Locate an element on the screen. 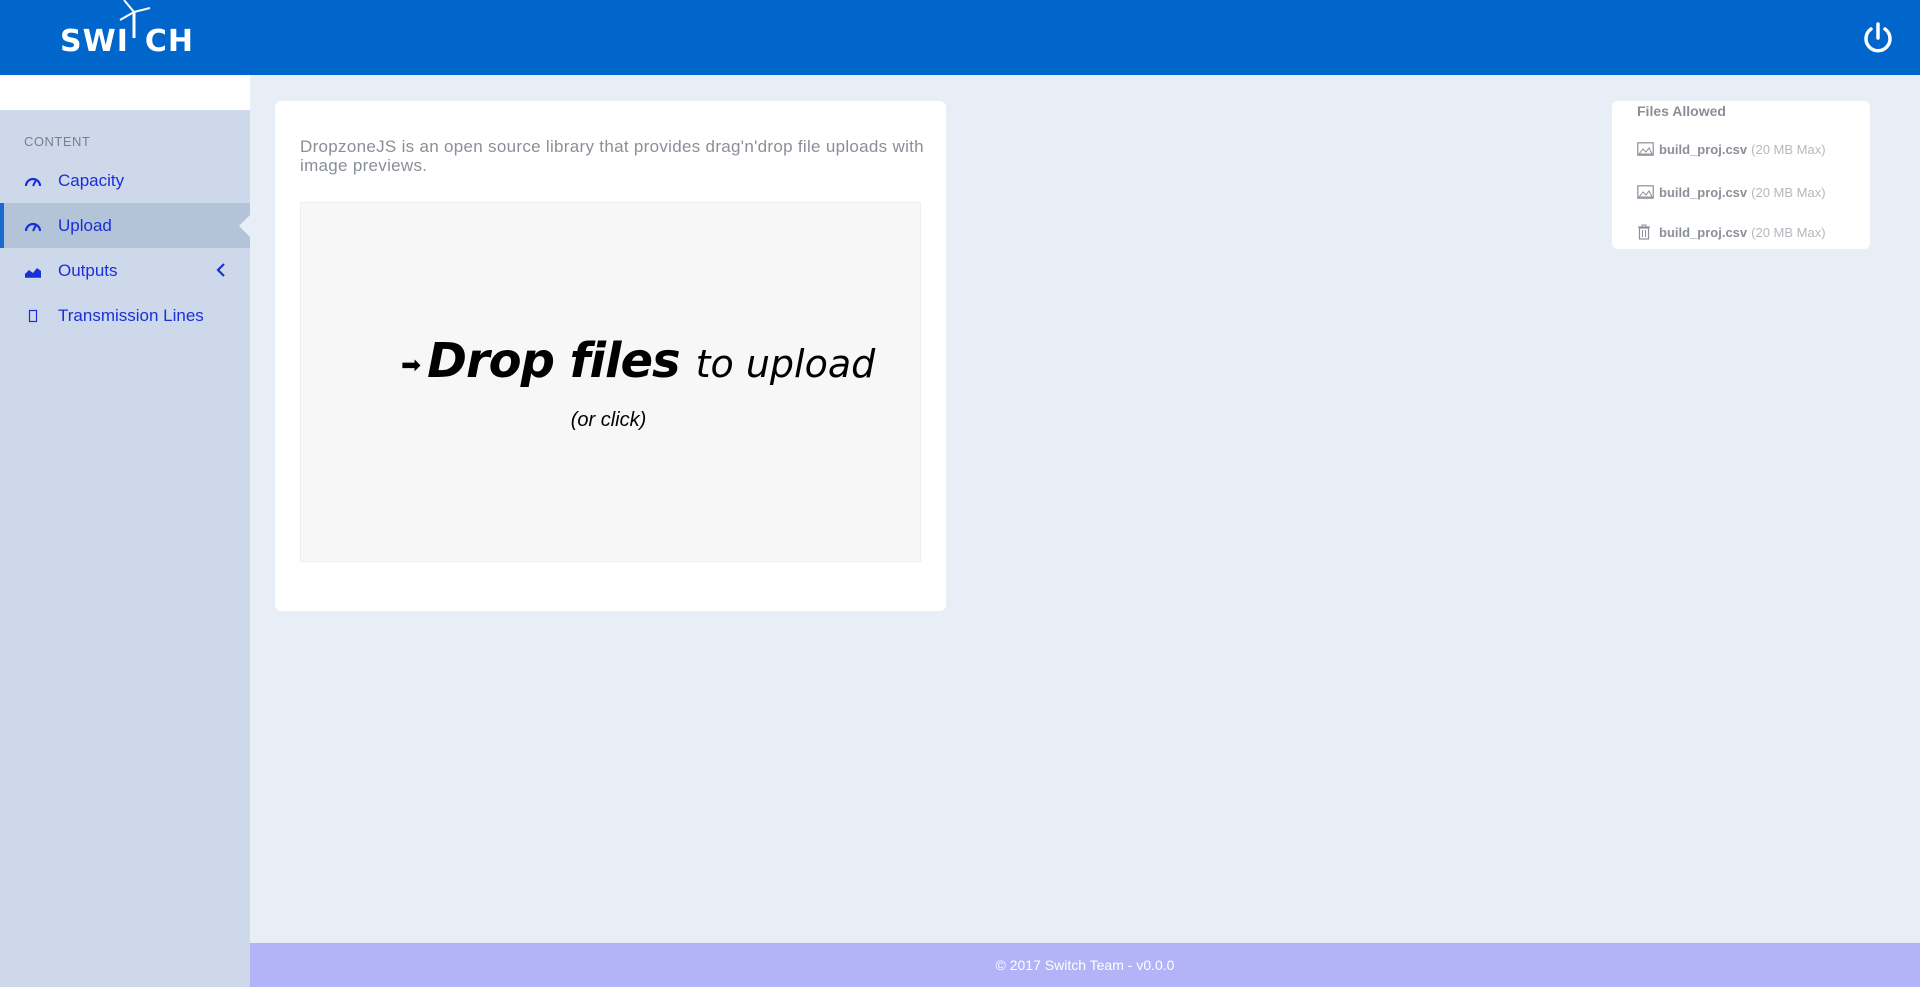 The width and height of the screenshot is (1920, 987). files-allowed-title: Files Allowed is located at coordinates (1681, 111).